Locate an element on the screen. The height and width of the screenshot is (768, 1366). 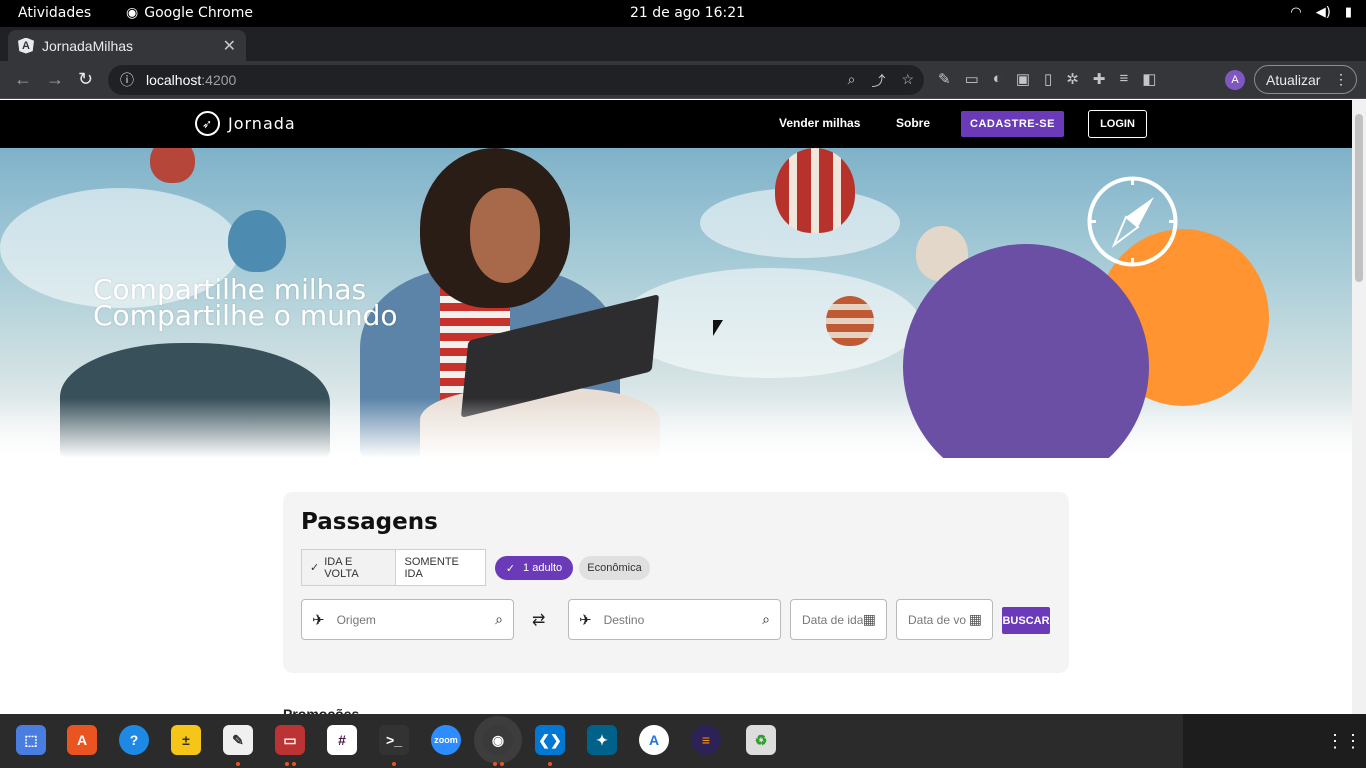
clock: 21 de ago 16:21 is located at coordinates (687, 13).